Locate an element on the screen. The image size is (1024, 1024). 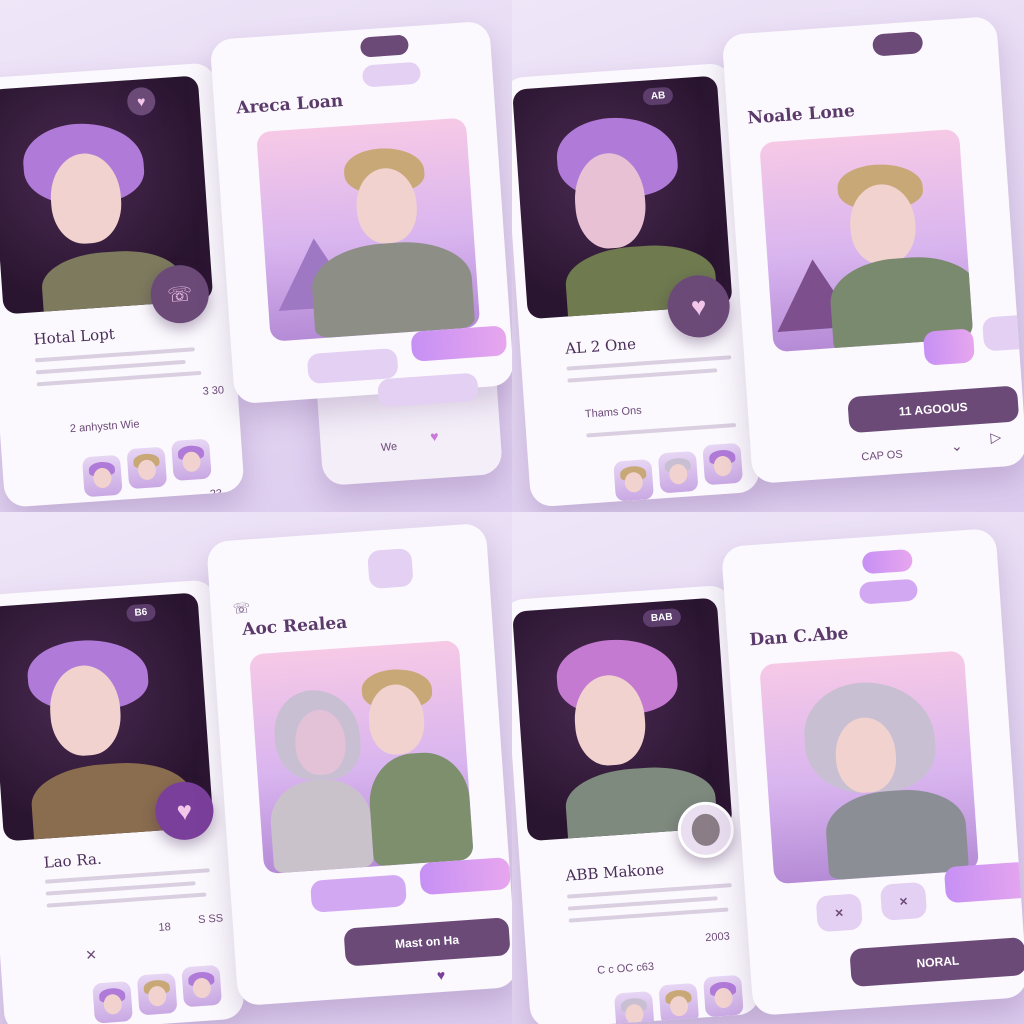
profile-tag: B6 is located at coordinates (140, 613).